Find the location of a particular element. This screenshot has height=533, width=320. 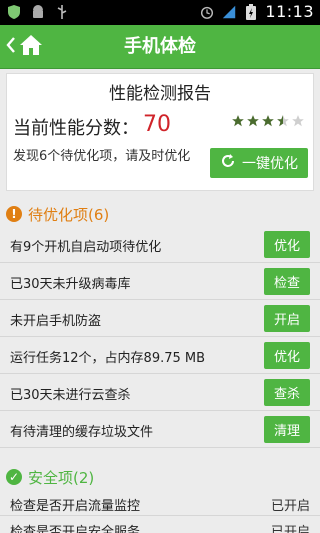

item-label: 已30天未进行云查杀 is located at coordinates (70, 395).